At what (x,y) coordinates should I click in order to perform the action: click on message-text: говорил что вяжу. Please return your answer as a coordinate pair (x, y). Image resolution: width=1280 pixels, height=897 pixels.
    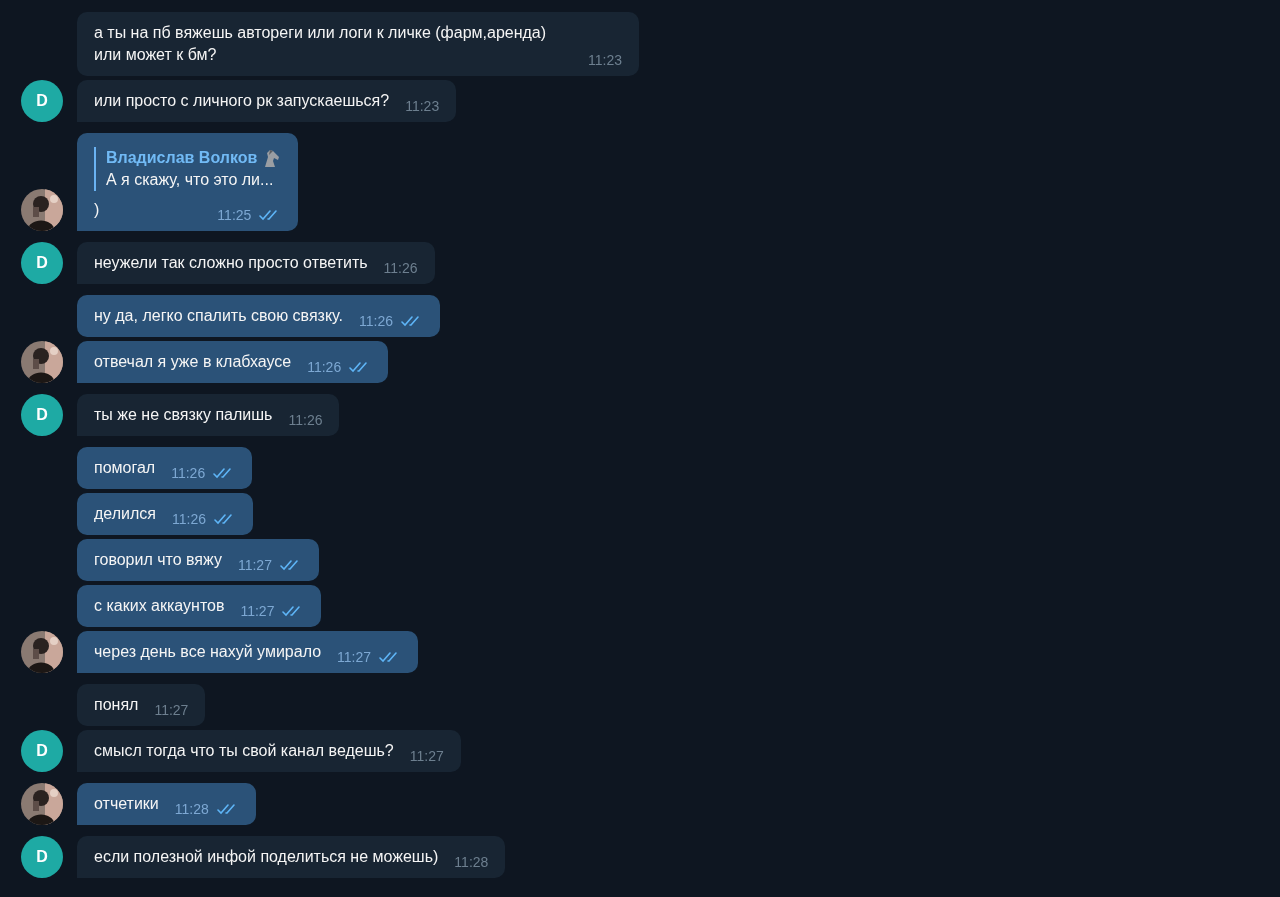
    Looking at the image, I should click on (158, 560).